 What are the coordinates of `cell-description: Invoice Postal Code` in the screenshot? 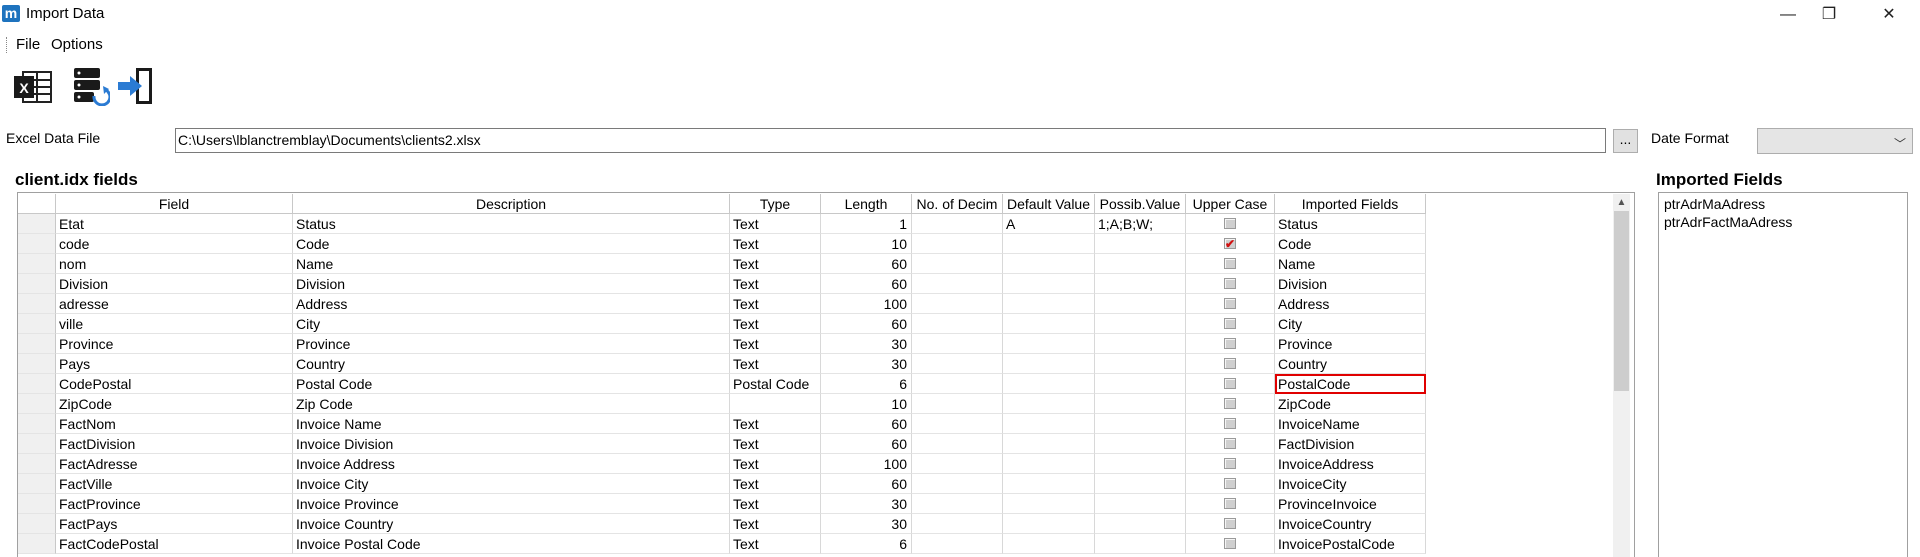 It's located at (511, 544).